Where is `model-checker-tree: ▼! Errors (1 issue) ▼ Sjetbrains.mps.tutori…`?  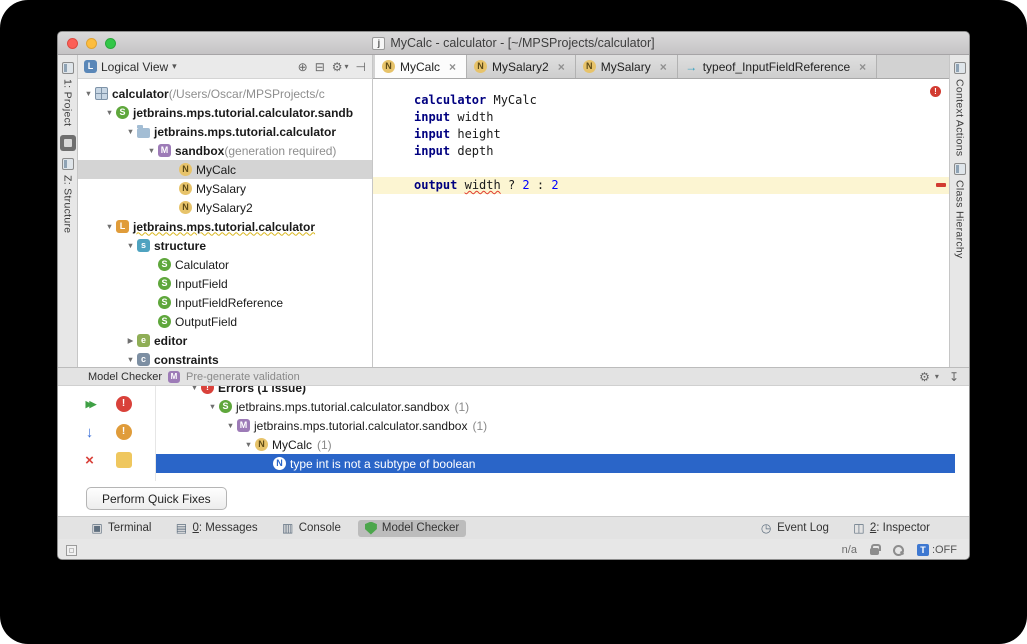
model-checker-tree: ▼! Errors (1 issue) ▼ Sjetbrains.mps.tutori… is located at coordinates (555, 433).